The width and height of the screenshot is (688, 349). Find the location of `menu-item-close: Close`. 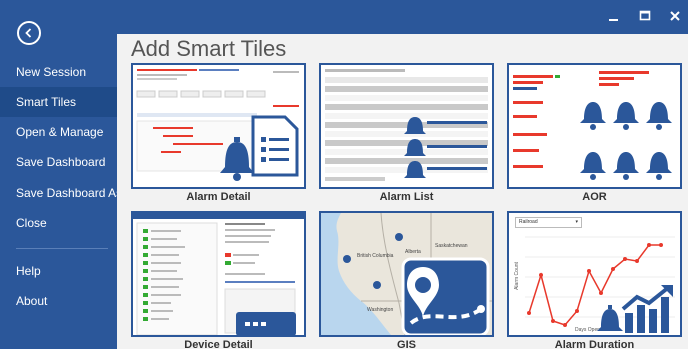

menu-item-close: Close is located at coordinates (58, 223).